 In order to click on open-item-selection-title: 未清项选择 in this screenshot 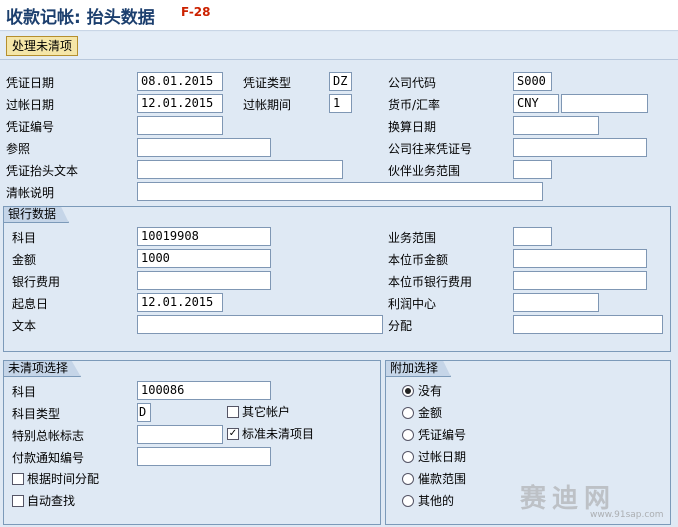, I will do `click(43, 369)`.